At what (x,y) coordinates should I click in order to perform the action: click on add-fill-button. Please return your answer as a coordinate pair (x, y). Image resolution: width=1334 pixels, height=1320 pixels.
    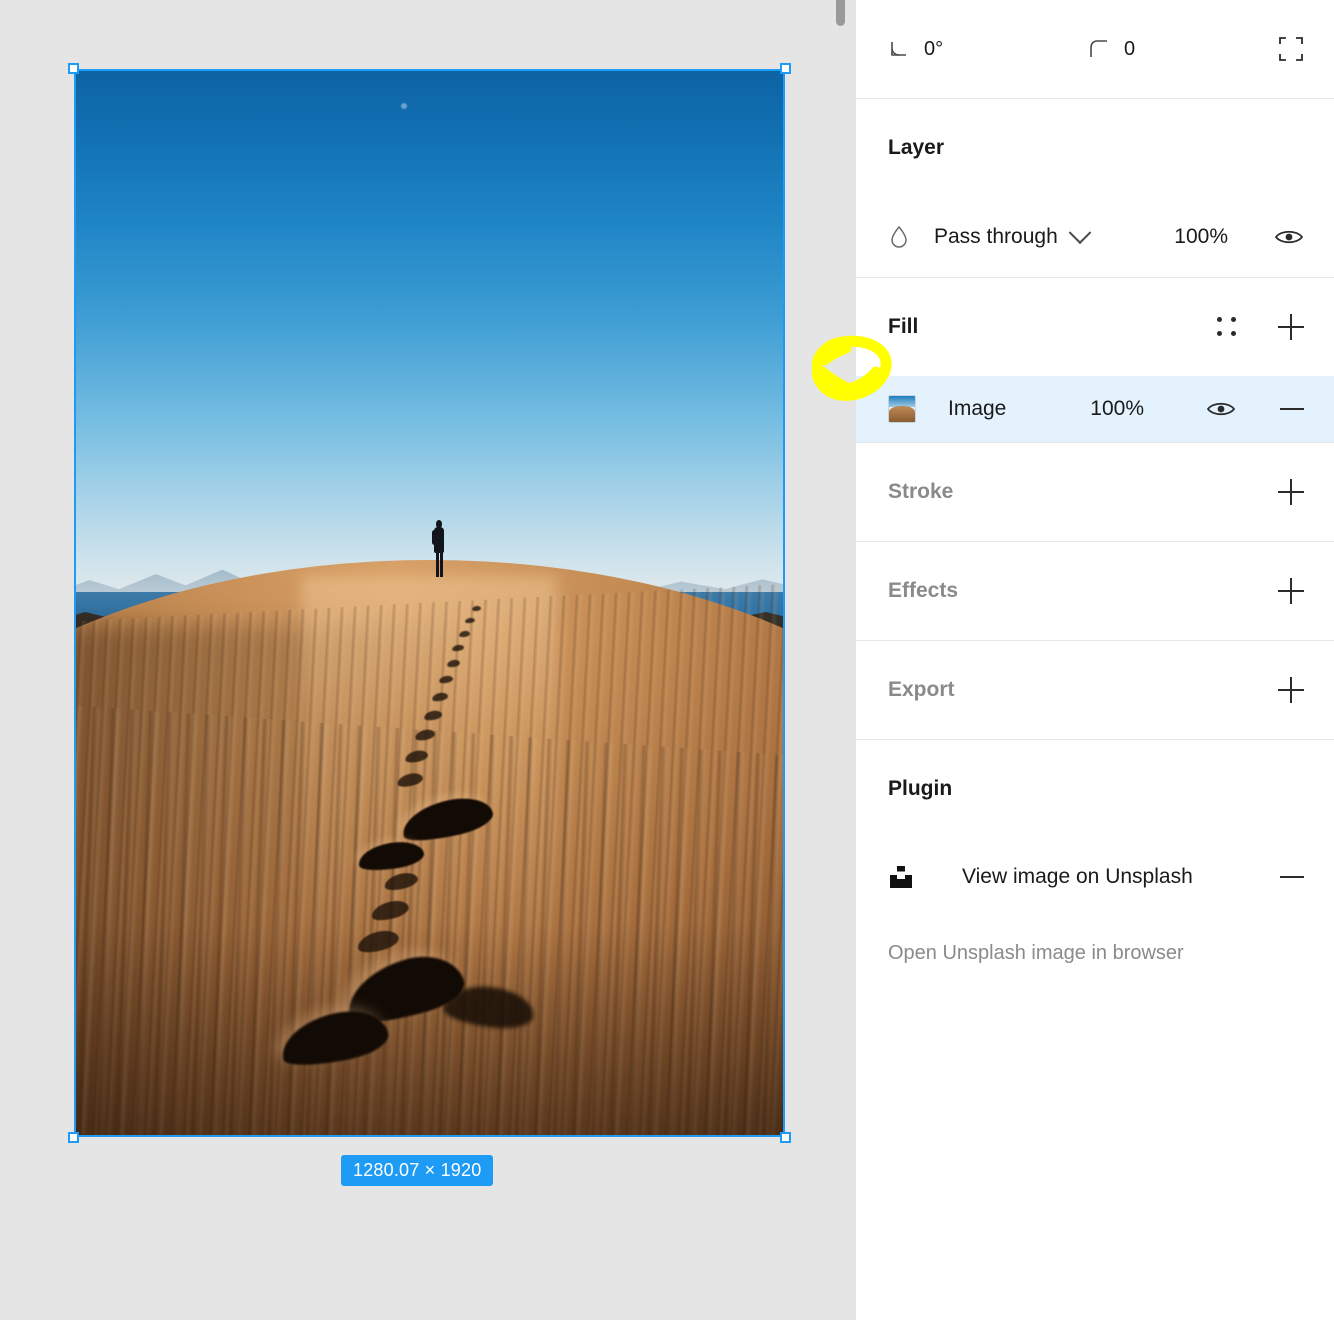
    Looking at the image, I should click on (1291, 327).